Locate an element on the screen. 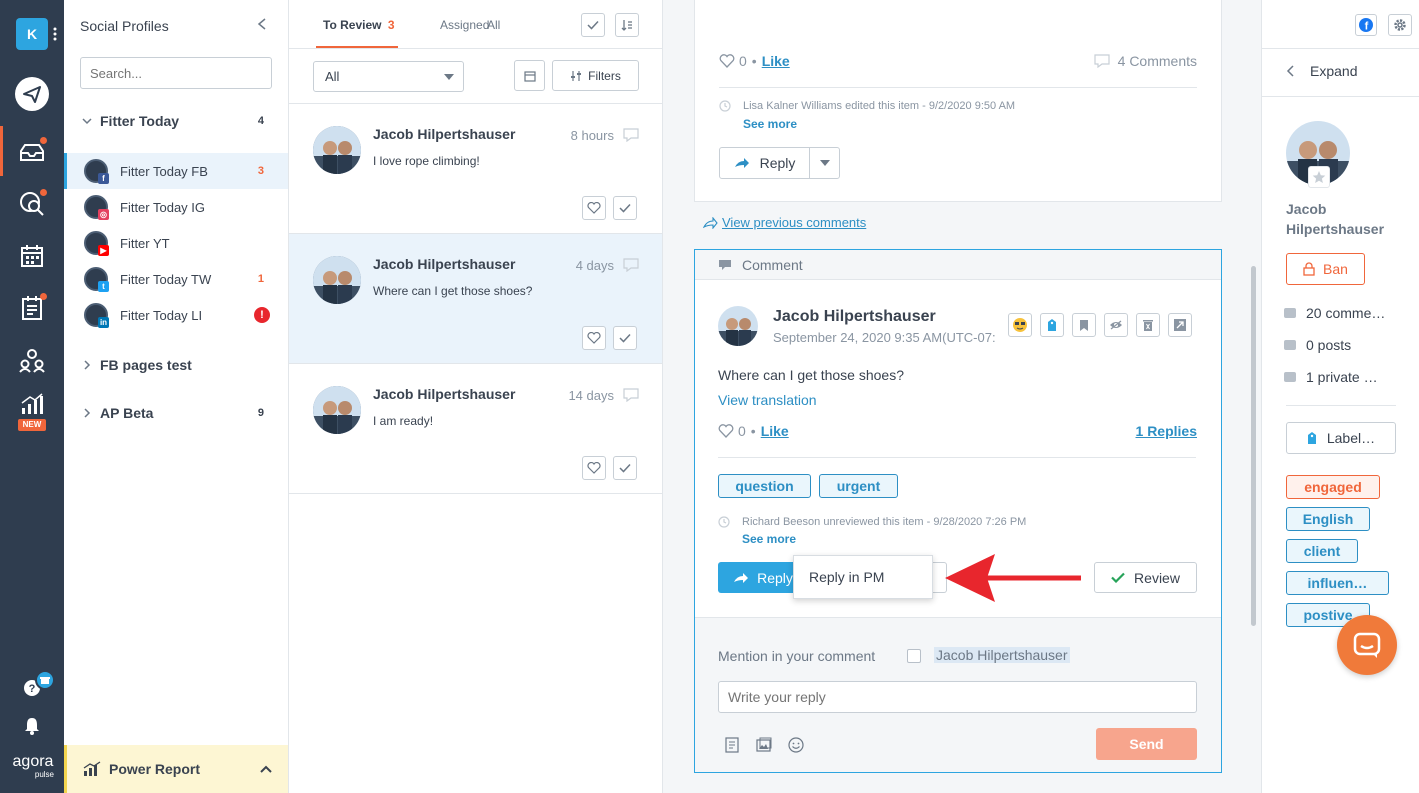 The width and height of the screenshot is (1419, 793). profile-item-fitter-today-tw: t Fitter Today TW 1 is located at coordinates (176, 279).